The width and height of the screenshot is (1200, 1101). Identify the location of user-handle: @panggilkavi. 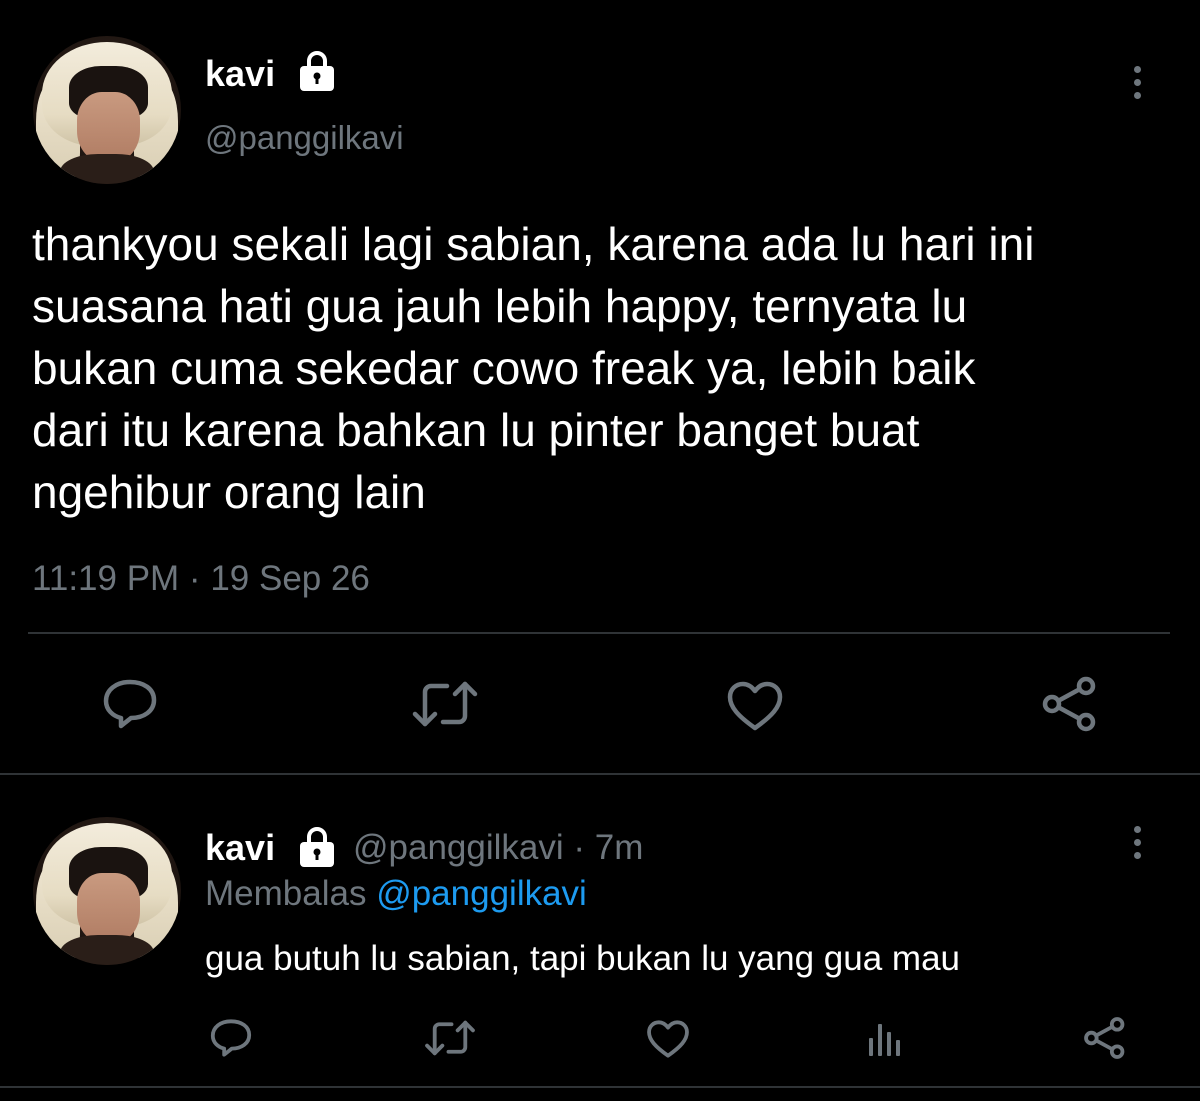
(304, 138).